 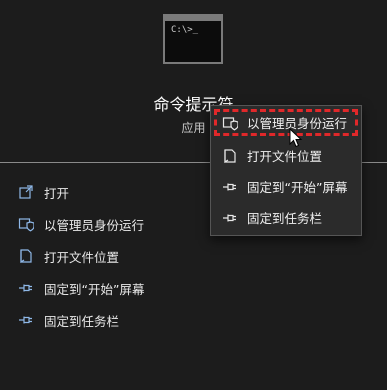 I want to click on command-prompt-icon: C:\>_, so click(x=193, y=39).